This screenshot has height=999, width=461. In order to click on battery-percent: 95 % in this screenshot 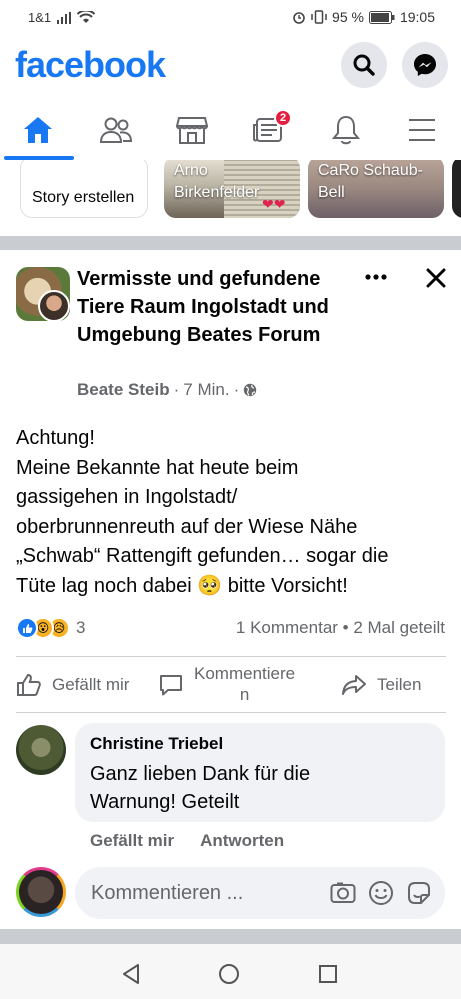, I will do `click(348, 17)`.